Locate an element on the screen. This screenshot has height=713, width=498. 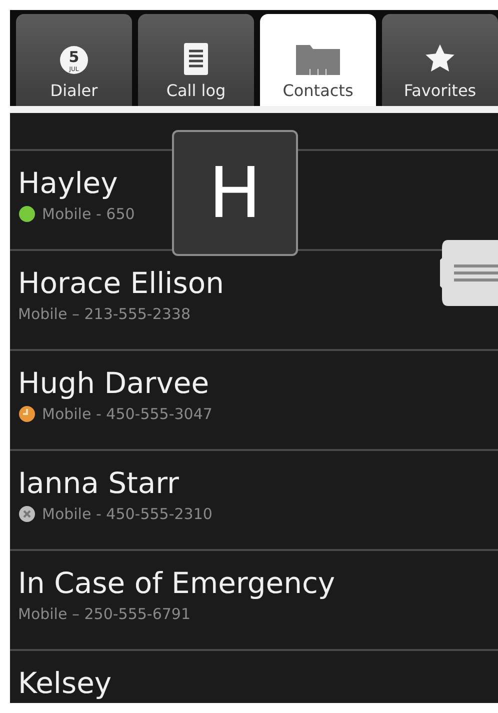
contact-name: Hayley is located at coordinates (68, 183).